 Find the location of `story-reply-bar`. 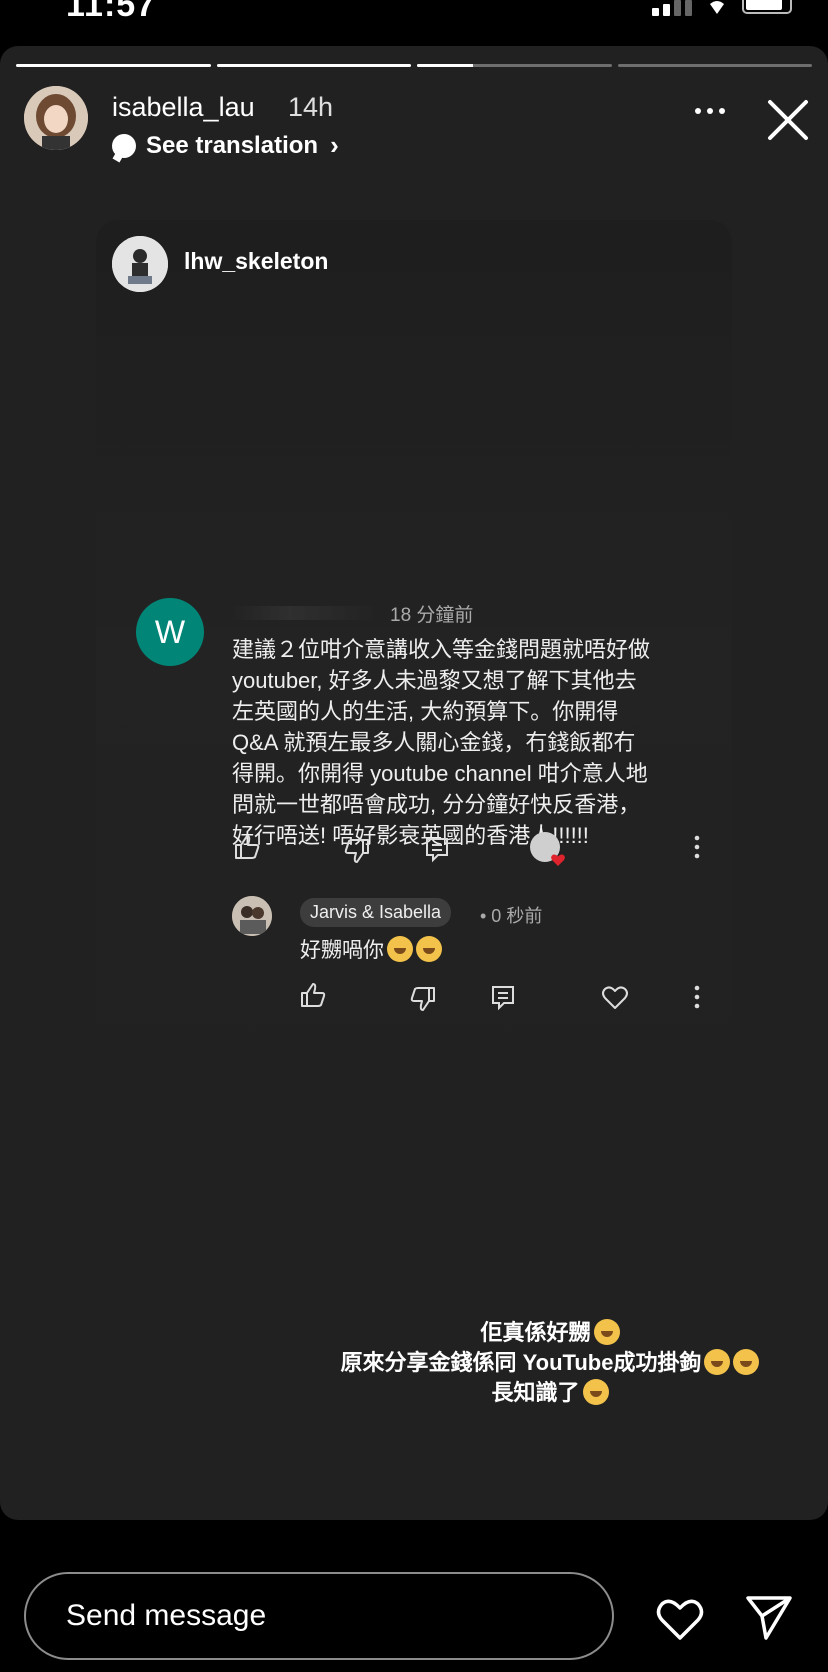

story-reply-bar is located at coordinates (414, 1596).